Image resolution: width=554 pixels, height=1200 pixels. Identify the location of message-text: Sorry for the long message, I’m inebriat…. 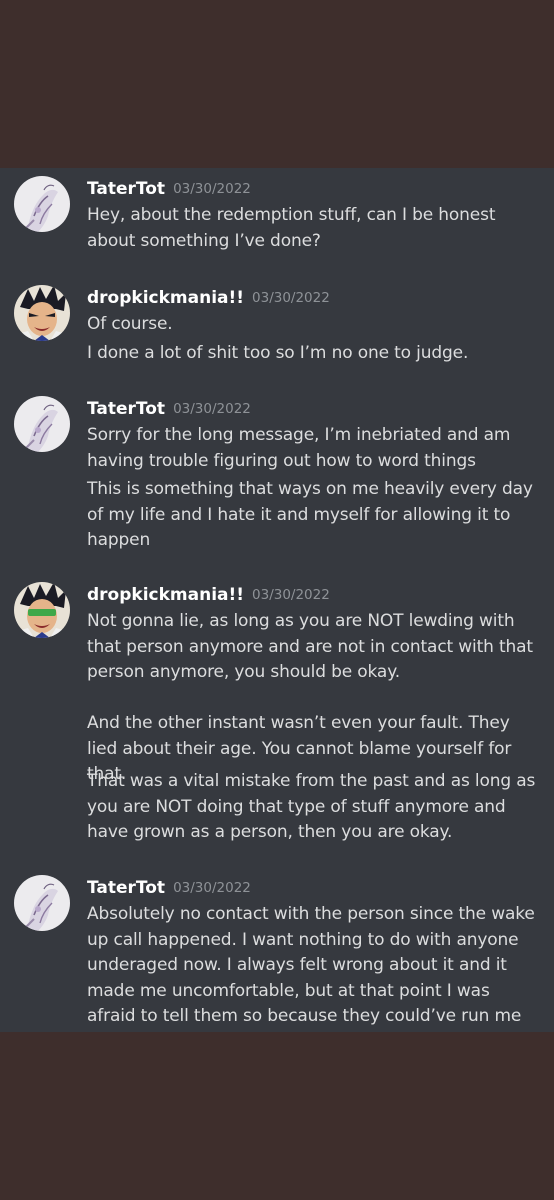
(301, 448).